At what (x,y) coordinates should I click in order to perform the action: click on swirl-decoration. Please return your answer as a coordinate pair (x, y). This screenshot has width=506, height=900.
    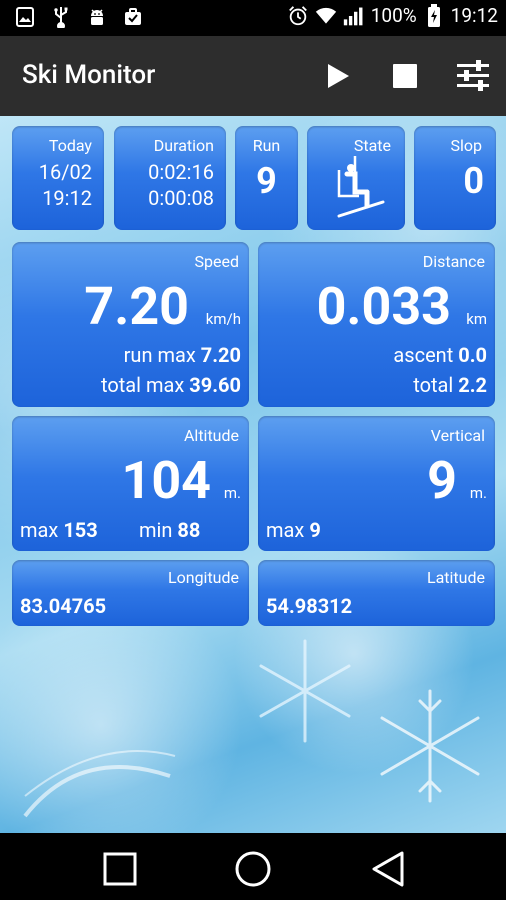
    Looking at the image, I should click on (99, 784).